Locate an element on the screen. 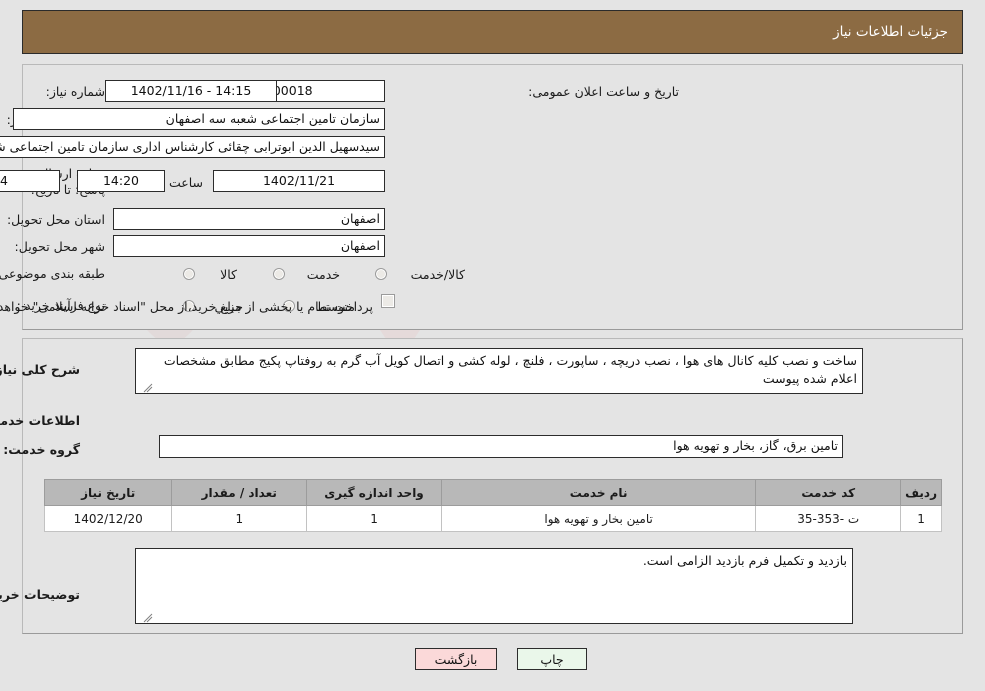  overall-desc-label: شرح کلی نیاز: is located at coordinates (40, 369).